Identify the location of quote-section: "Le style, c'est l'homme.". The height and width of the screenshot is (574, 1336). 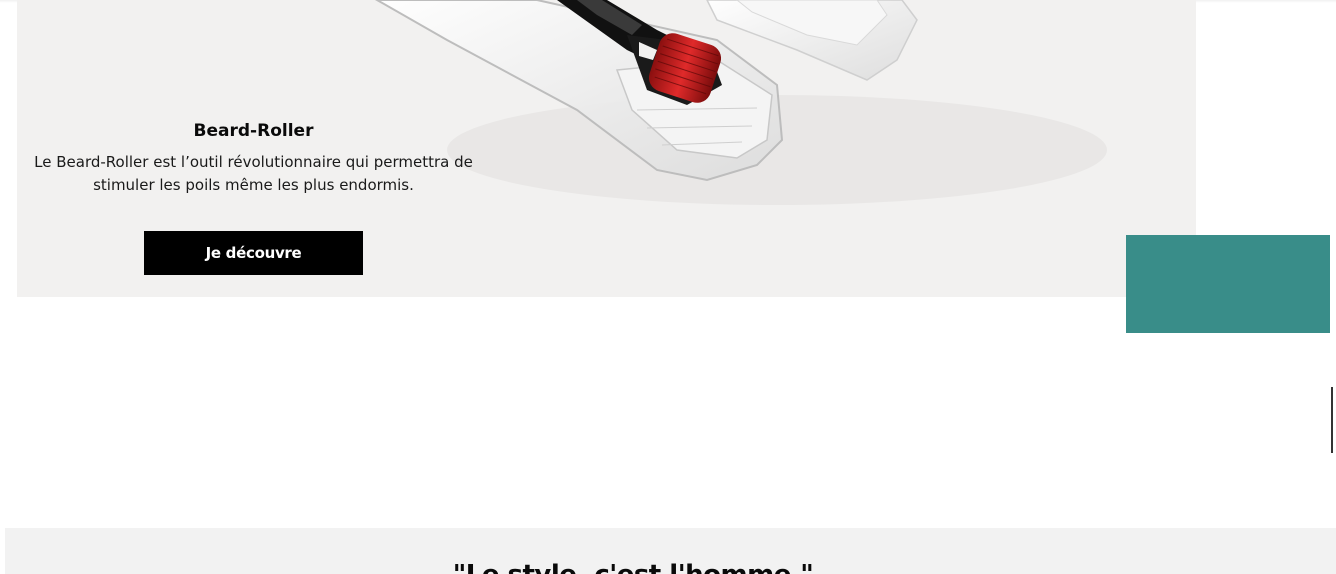
(670, 551).